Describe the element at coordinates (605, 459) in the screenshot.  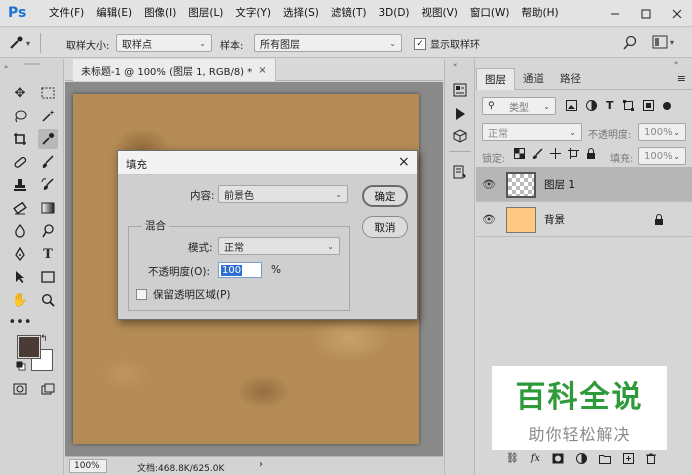
I see `folder-icon` at that location.